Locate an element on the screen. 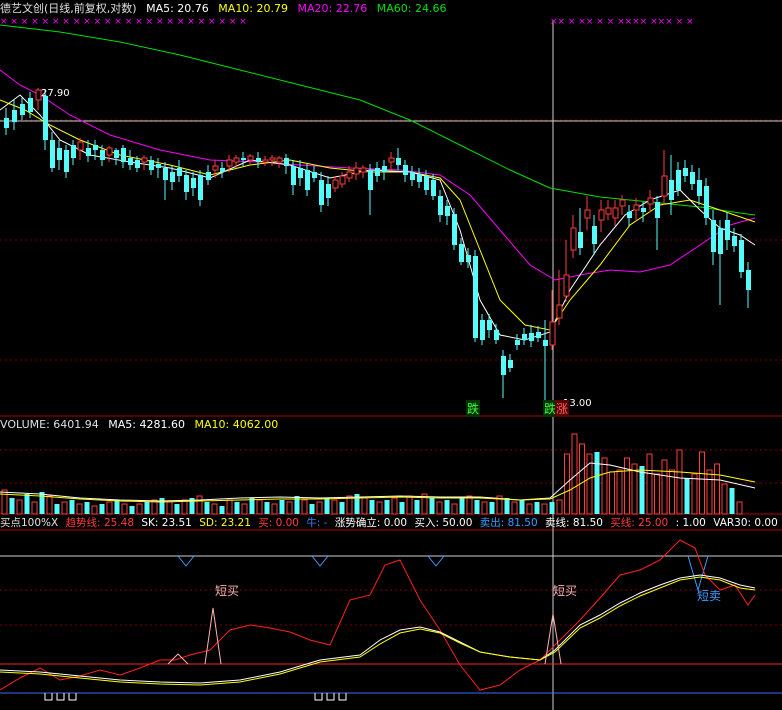  sk-line is located at coordinates (378, 629).